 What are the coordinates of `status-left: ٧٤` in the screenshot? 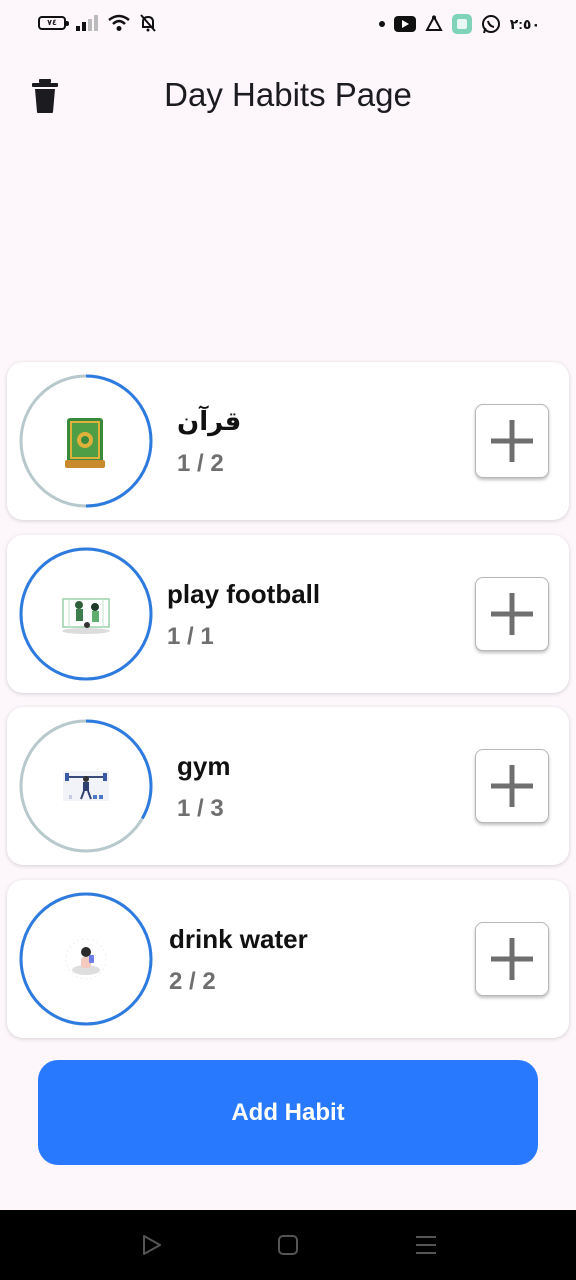 It's located at (97, 23).